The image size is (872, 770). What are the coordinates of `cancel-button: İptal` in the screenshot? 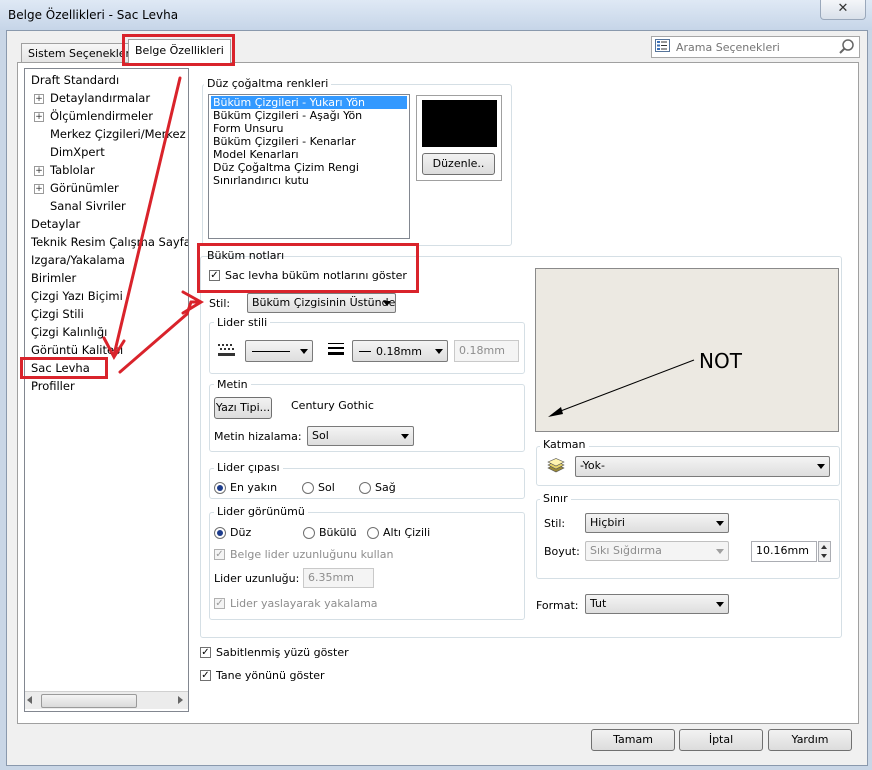 It's located at (721, 740).